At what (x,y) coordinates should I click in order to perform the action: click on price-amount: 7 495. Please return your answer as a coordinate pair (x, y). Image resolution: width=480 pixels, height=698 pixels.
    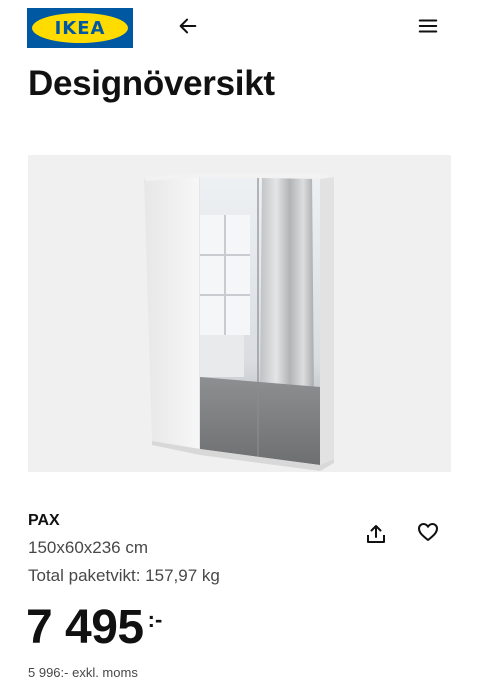
    Looking at the image, I should click on (85, 627).